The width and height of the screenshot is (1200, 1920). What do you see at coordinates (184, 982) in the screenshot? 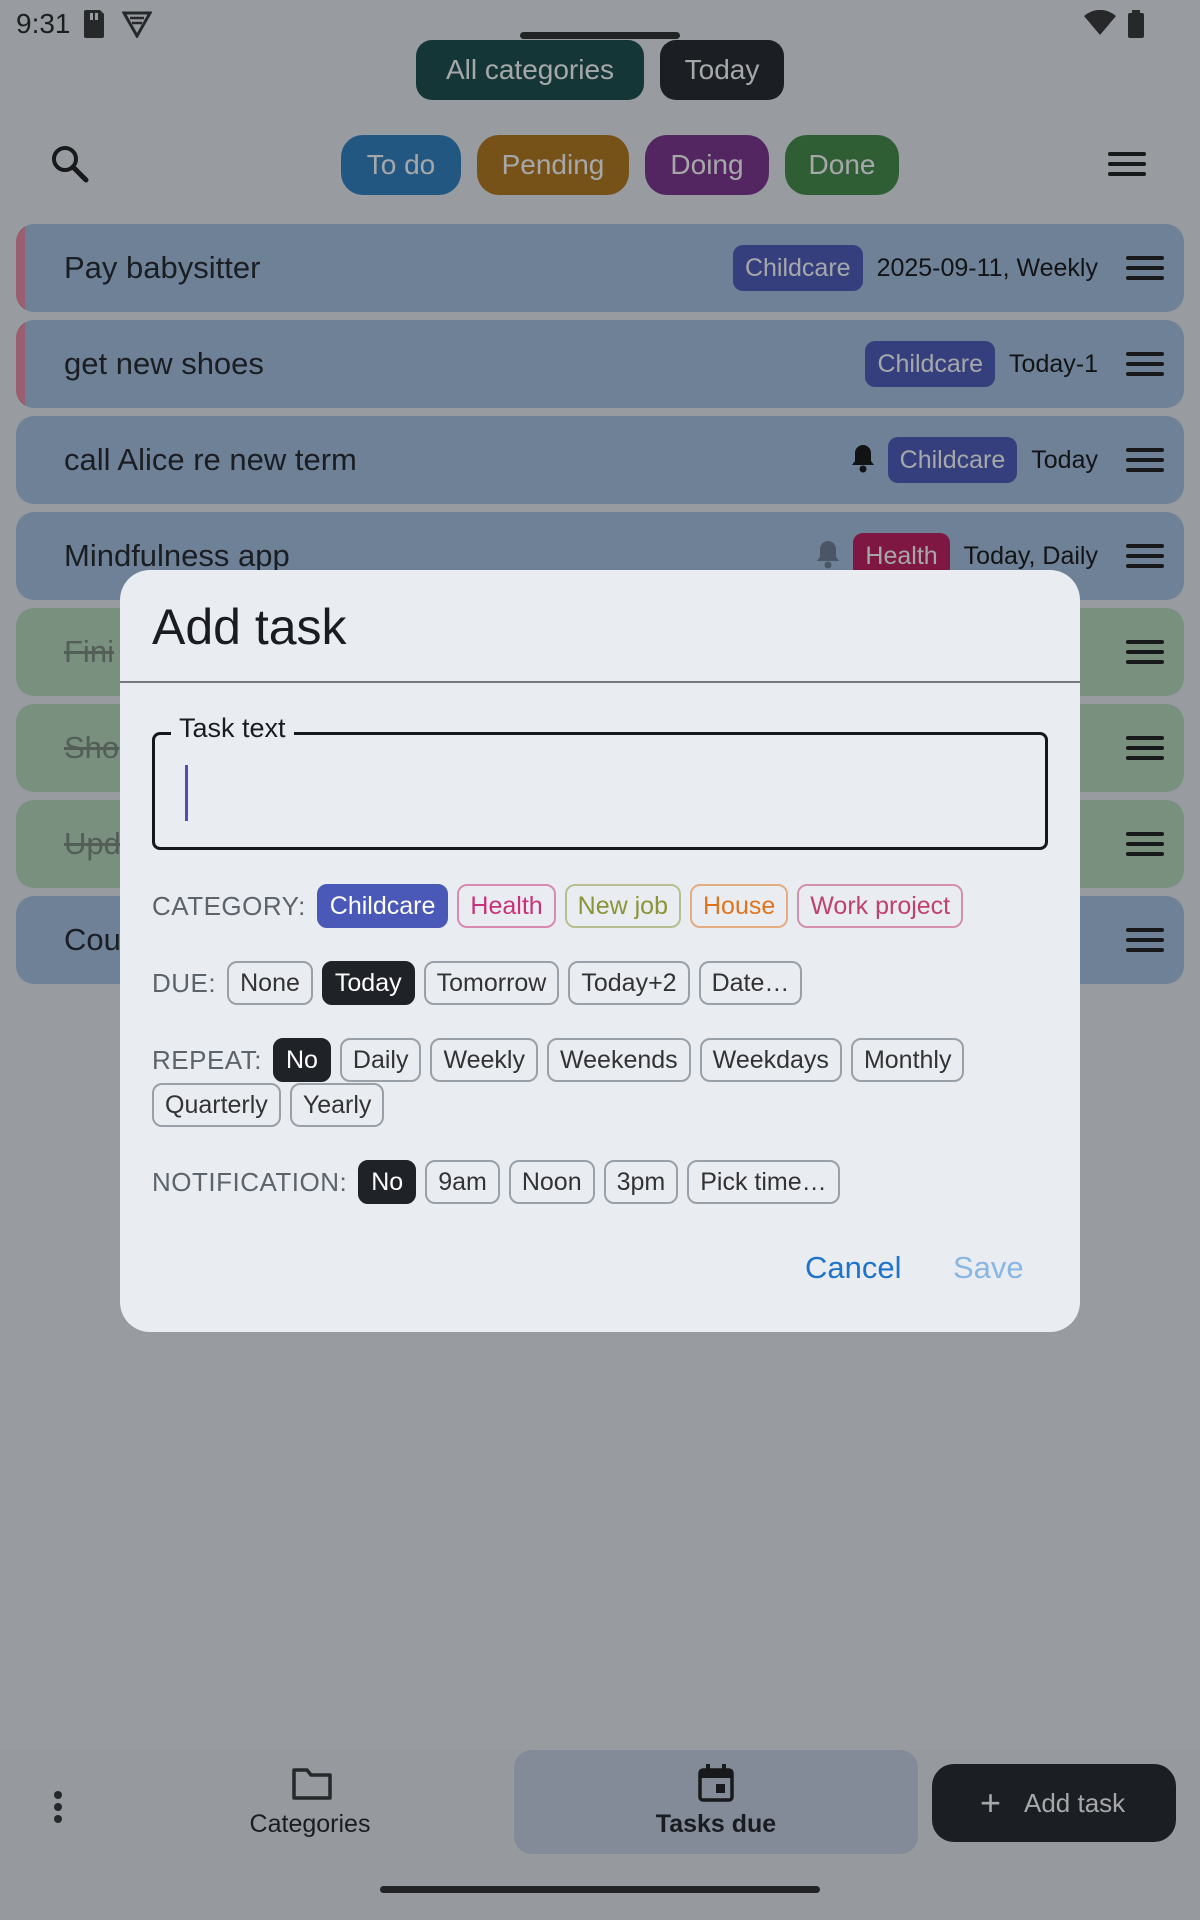
I see `due-label: DUE:` at bounding box center [184, 982].